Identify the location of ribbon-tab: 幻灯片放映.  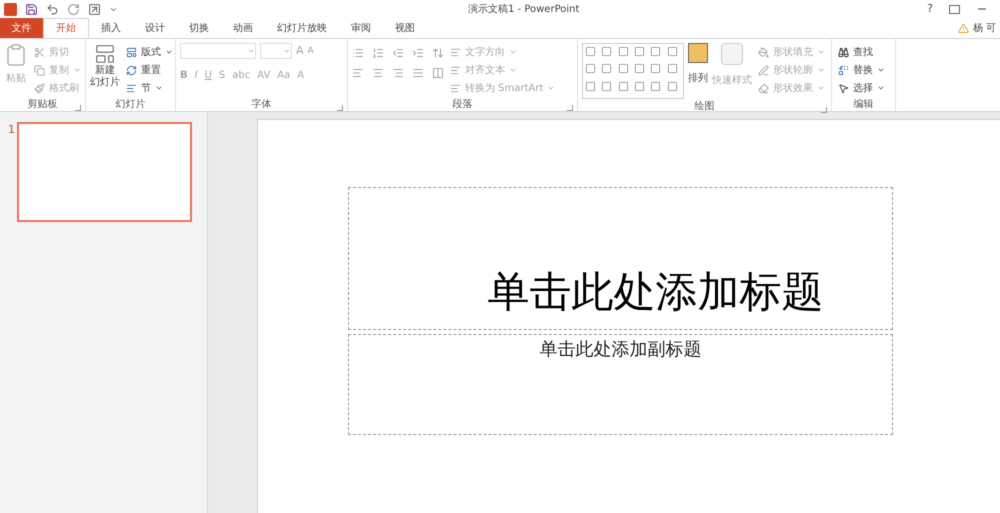
(302, 28).